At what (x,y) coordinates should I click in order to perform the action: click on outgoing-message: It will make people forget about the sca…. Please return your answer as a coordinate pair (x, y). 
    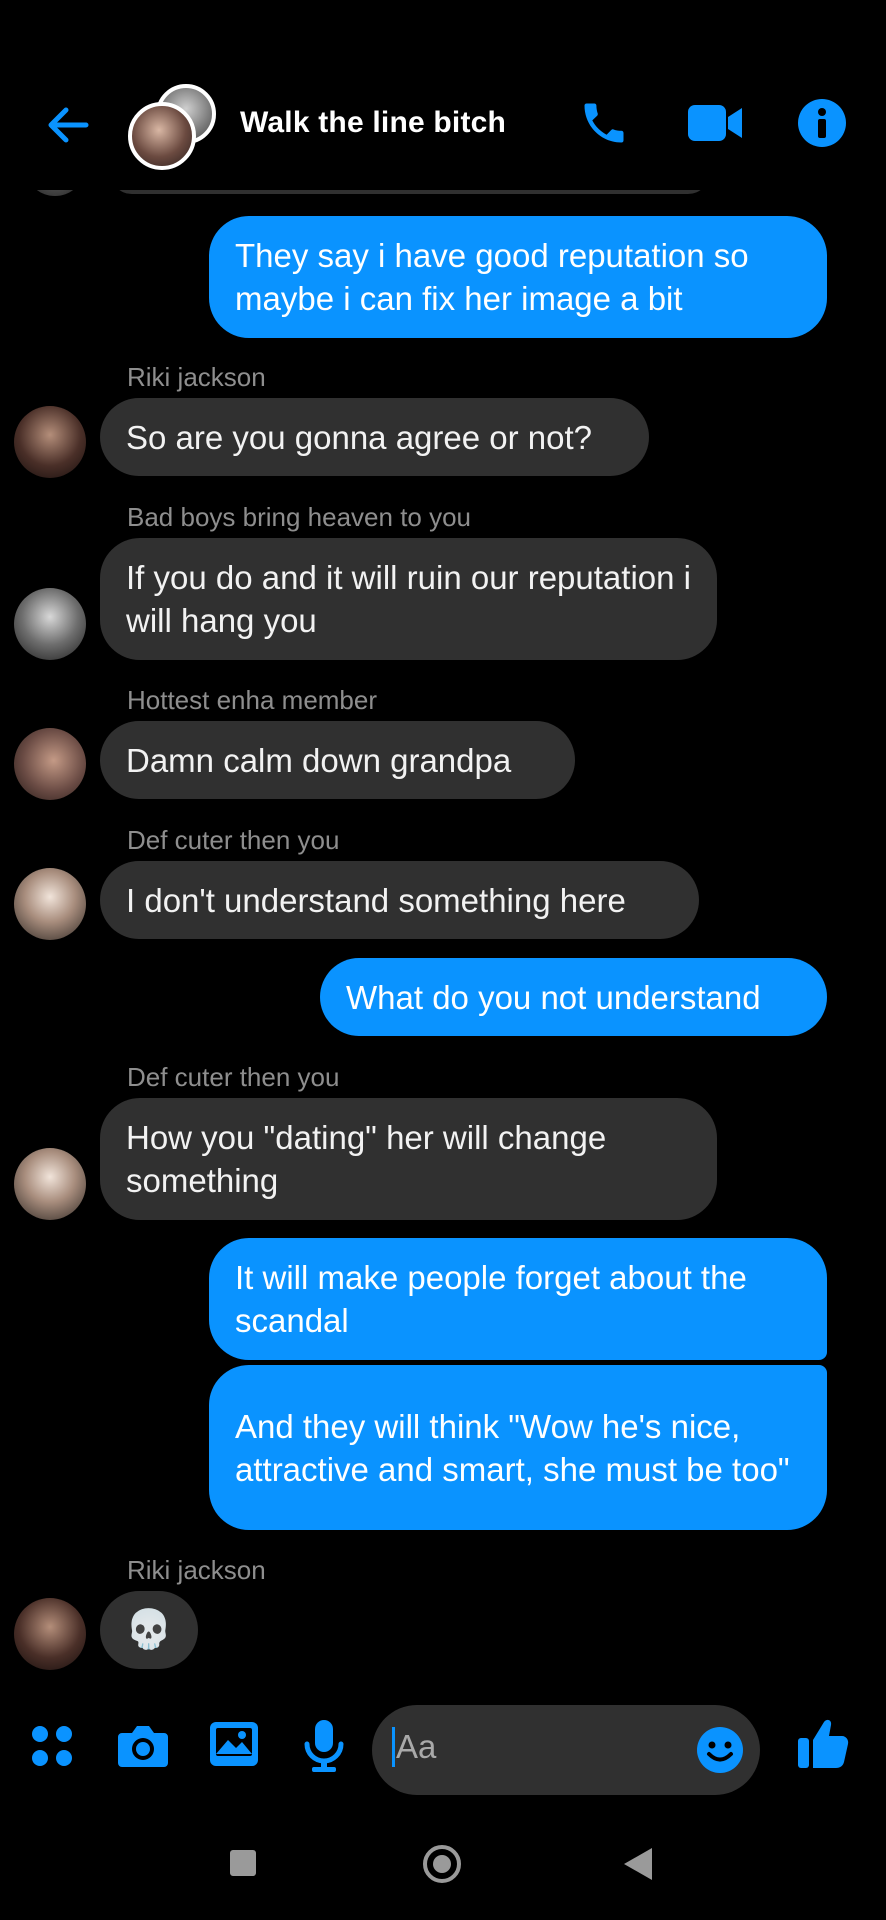
    Looking at the image, I should click on (518, 1299).